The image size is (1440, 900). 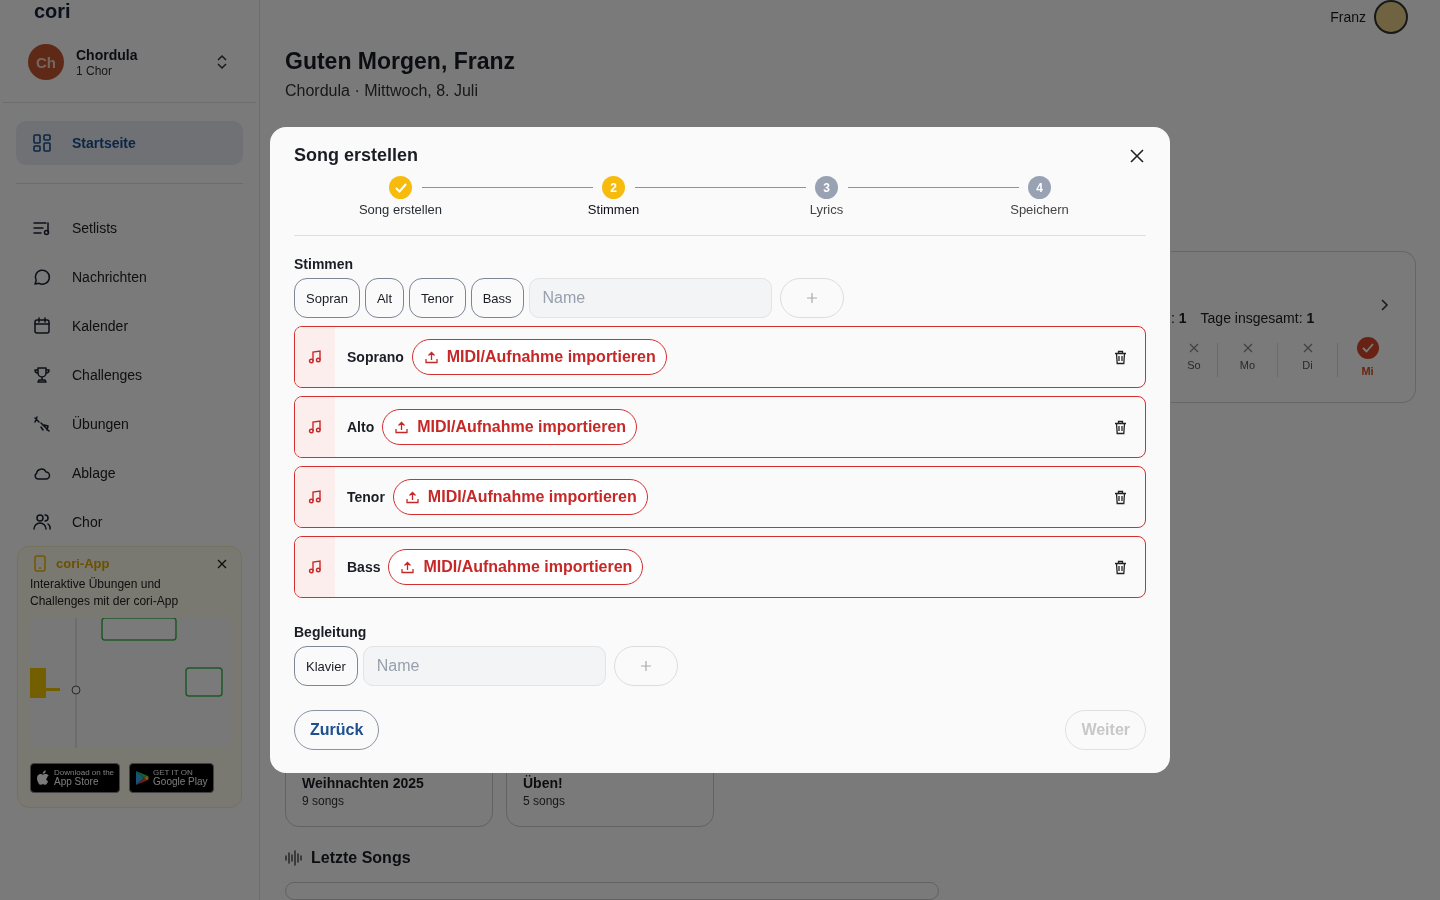 I want to click on chevron-updown-icon, so click(x=222, y=62).